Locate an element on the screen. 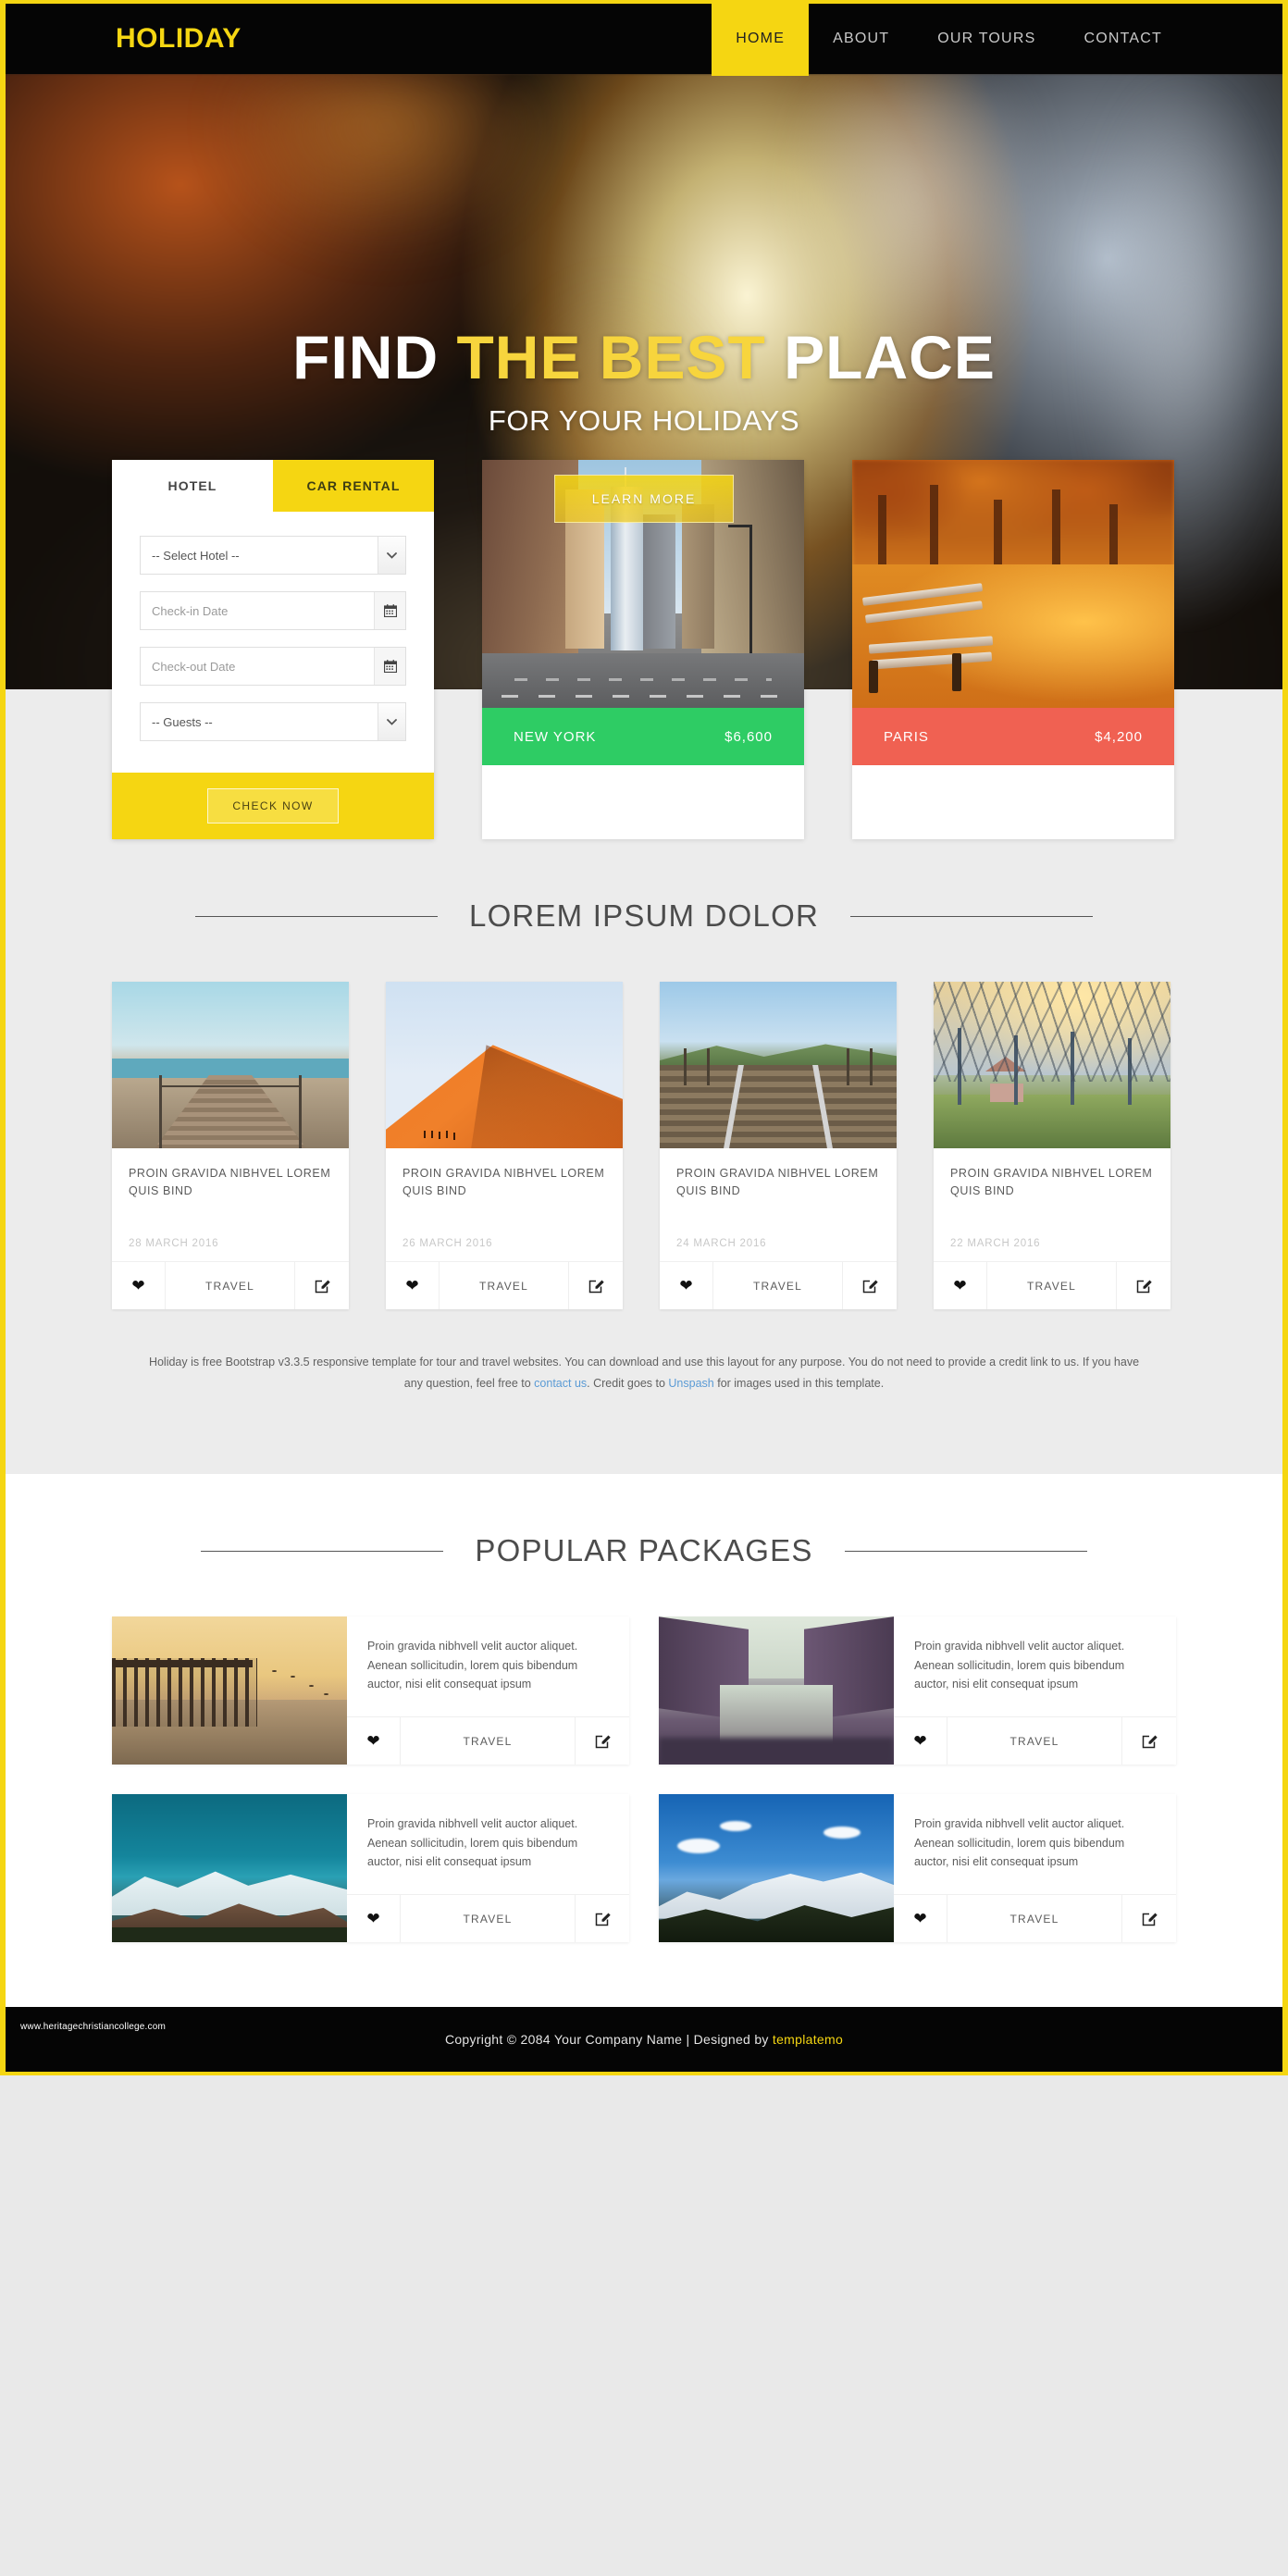 The height and width of the screenshot is (2576, 1288). nav-item-our-tours: OUR TOURS is located at coordinates (986, 39).